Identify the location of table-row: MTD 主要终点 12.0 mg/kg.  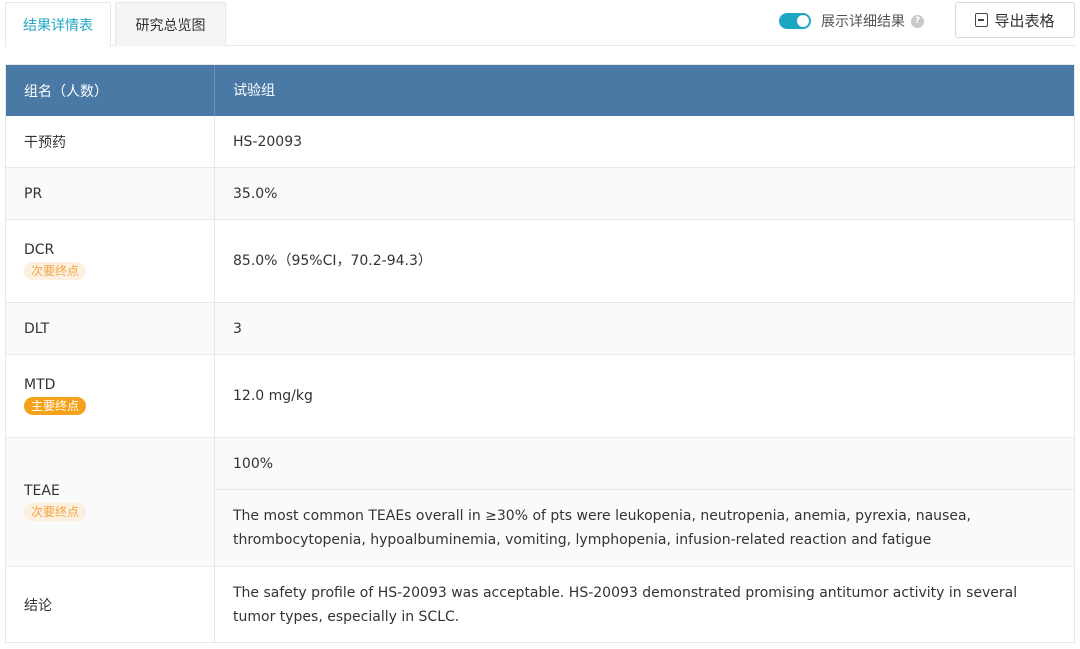
(540, 396).